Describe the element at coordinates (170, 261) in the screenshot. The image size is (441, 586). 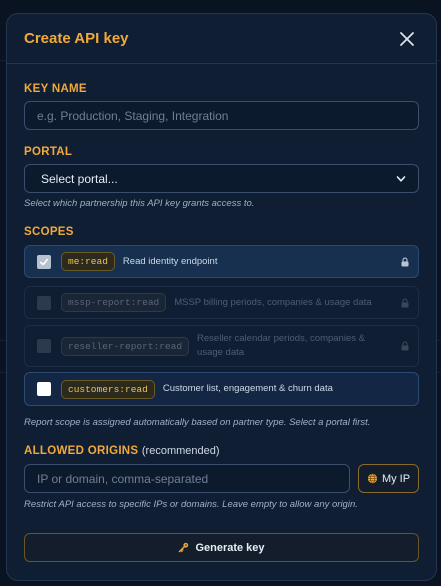
I see `scope-description: Read identity endpoint` at that location.